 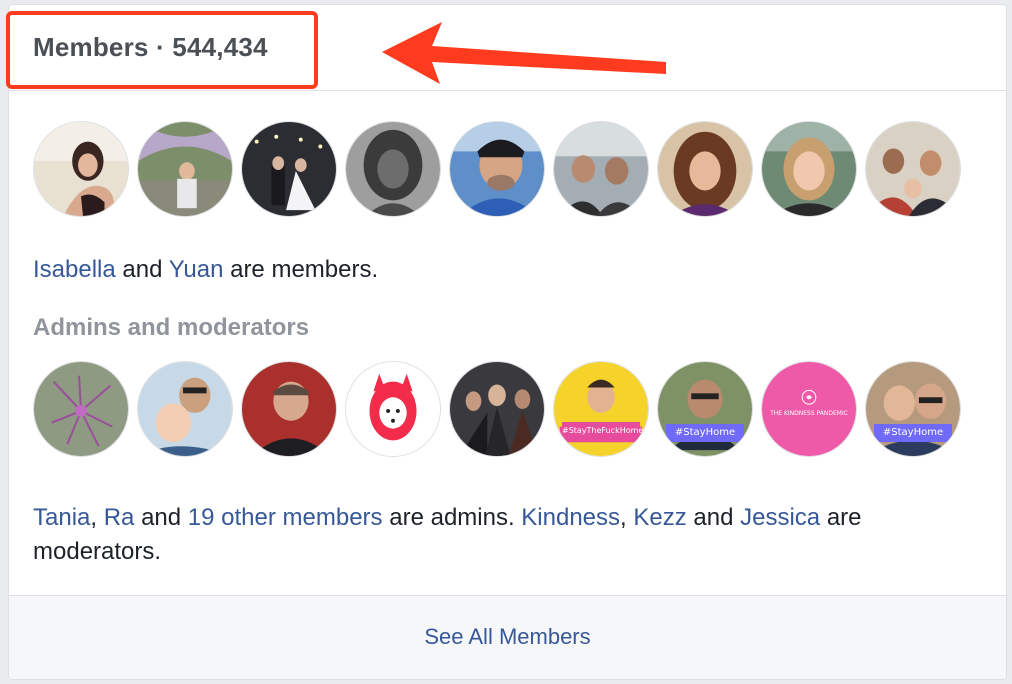 What do you see at coordinates (602, 431) in the screenshot?
I see `stay-home-badge-text: #StayTheFuckHome` at bounding box center [602, 431].